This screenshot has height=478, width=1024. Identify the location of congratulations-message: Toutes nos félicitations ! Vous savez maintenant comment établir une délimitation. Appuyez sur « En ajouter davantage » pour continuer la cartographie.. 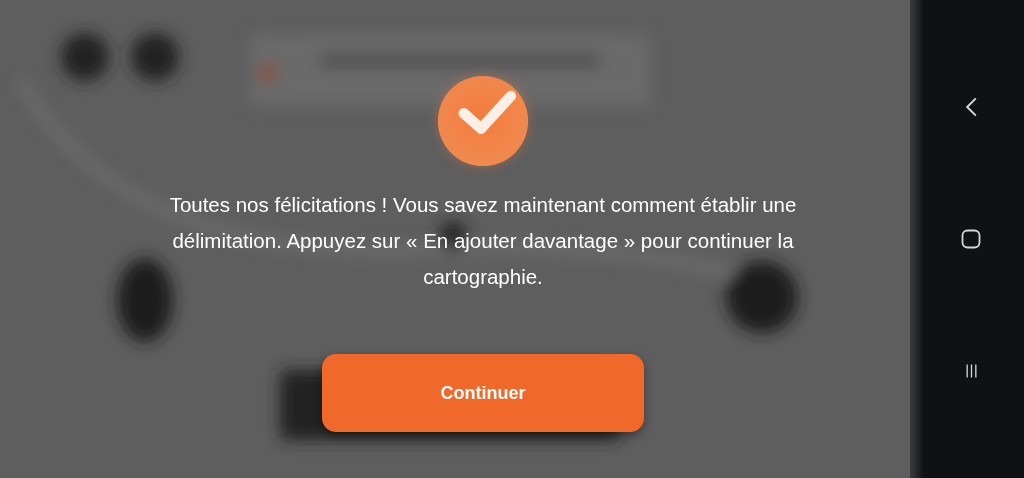
(483, 241).